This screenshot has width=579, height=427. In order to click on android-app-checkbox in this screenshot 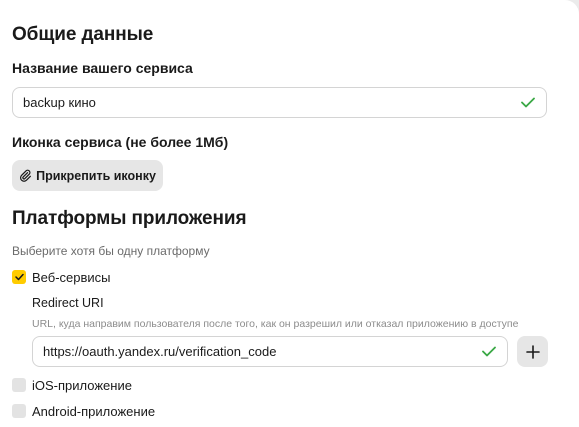, I will do `click(19, 411)`.